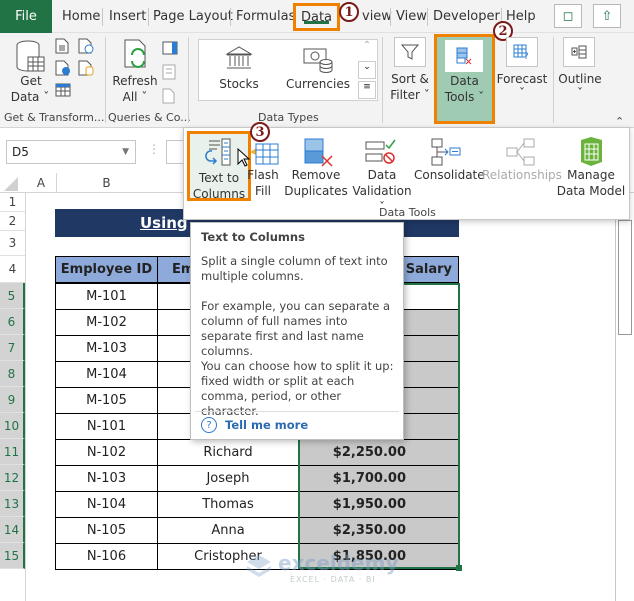 The image size is (634, 601). Describe the element at coordinates (12, 426) in the screenshot. I see `row-header: 10` at that location.